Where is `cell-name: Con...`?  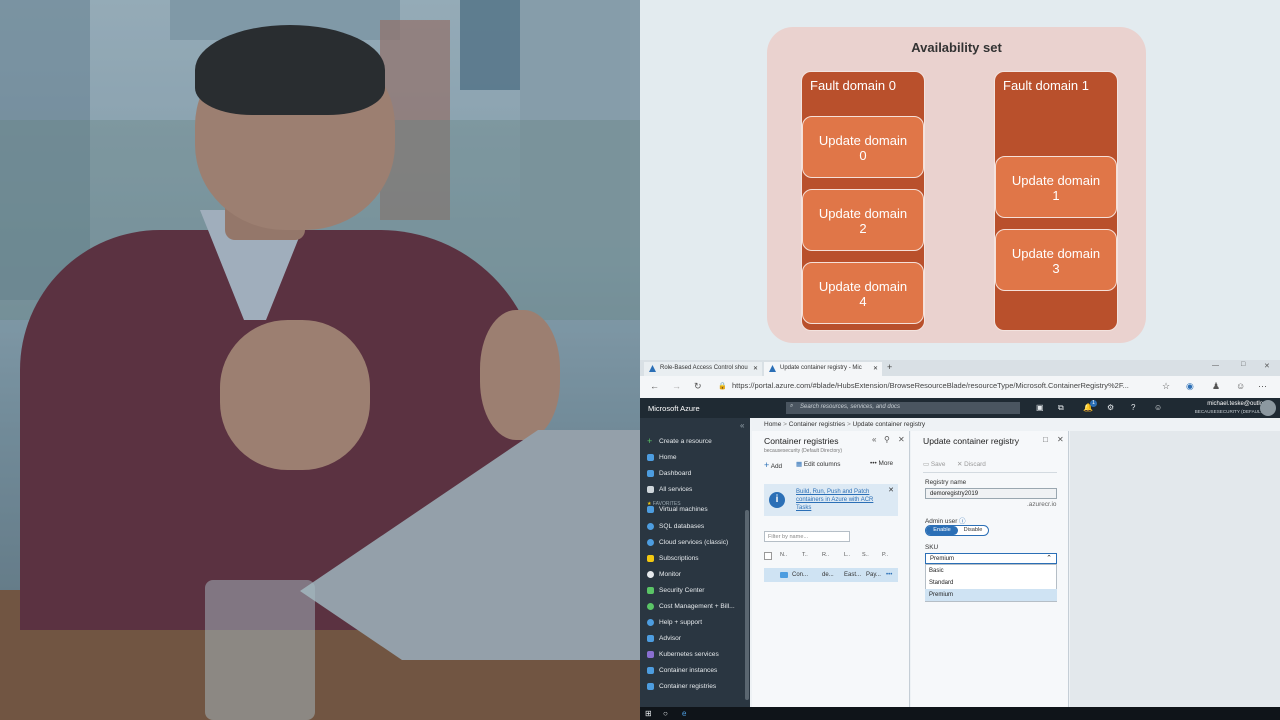
cell-name: Con... is located at coordinates (800, 575).